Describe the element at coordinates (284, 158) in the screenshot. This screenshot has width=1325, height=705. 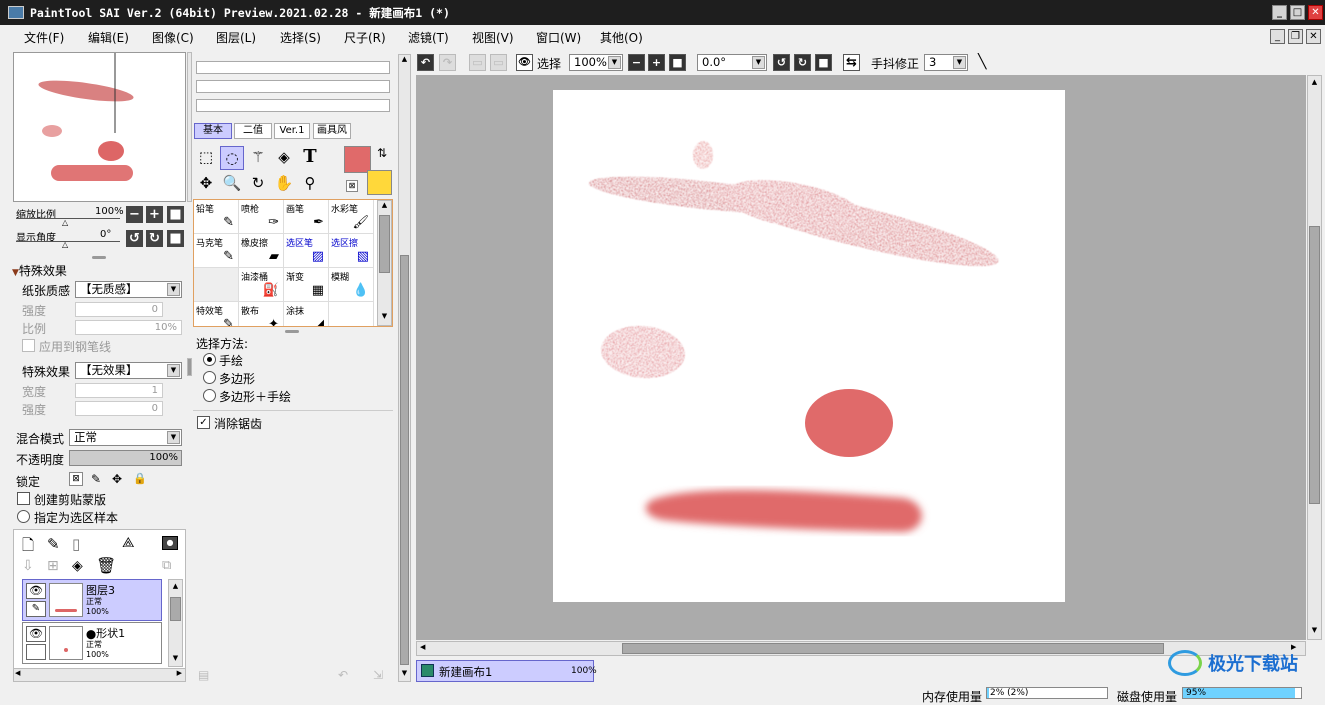
I see `shape-tool-icon: ◈` at that location.